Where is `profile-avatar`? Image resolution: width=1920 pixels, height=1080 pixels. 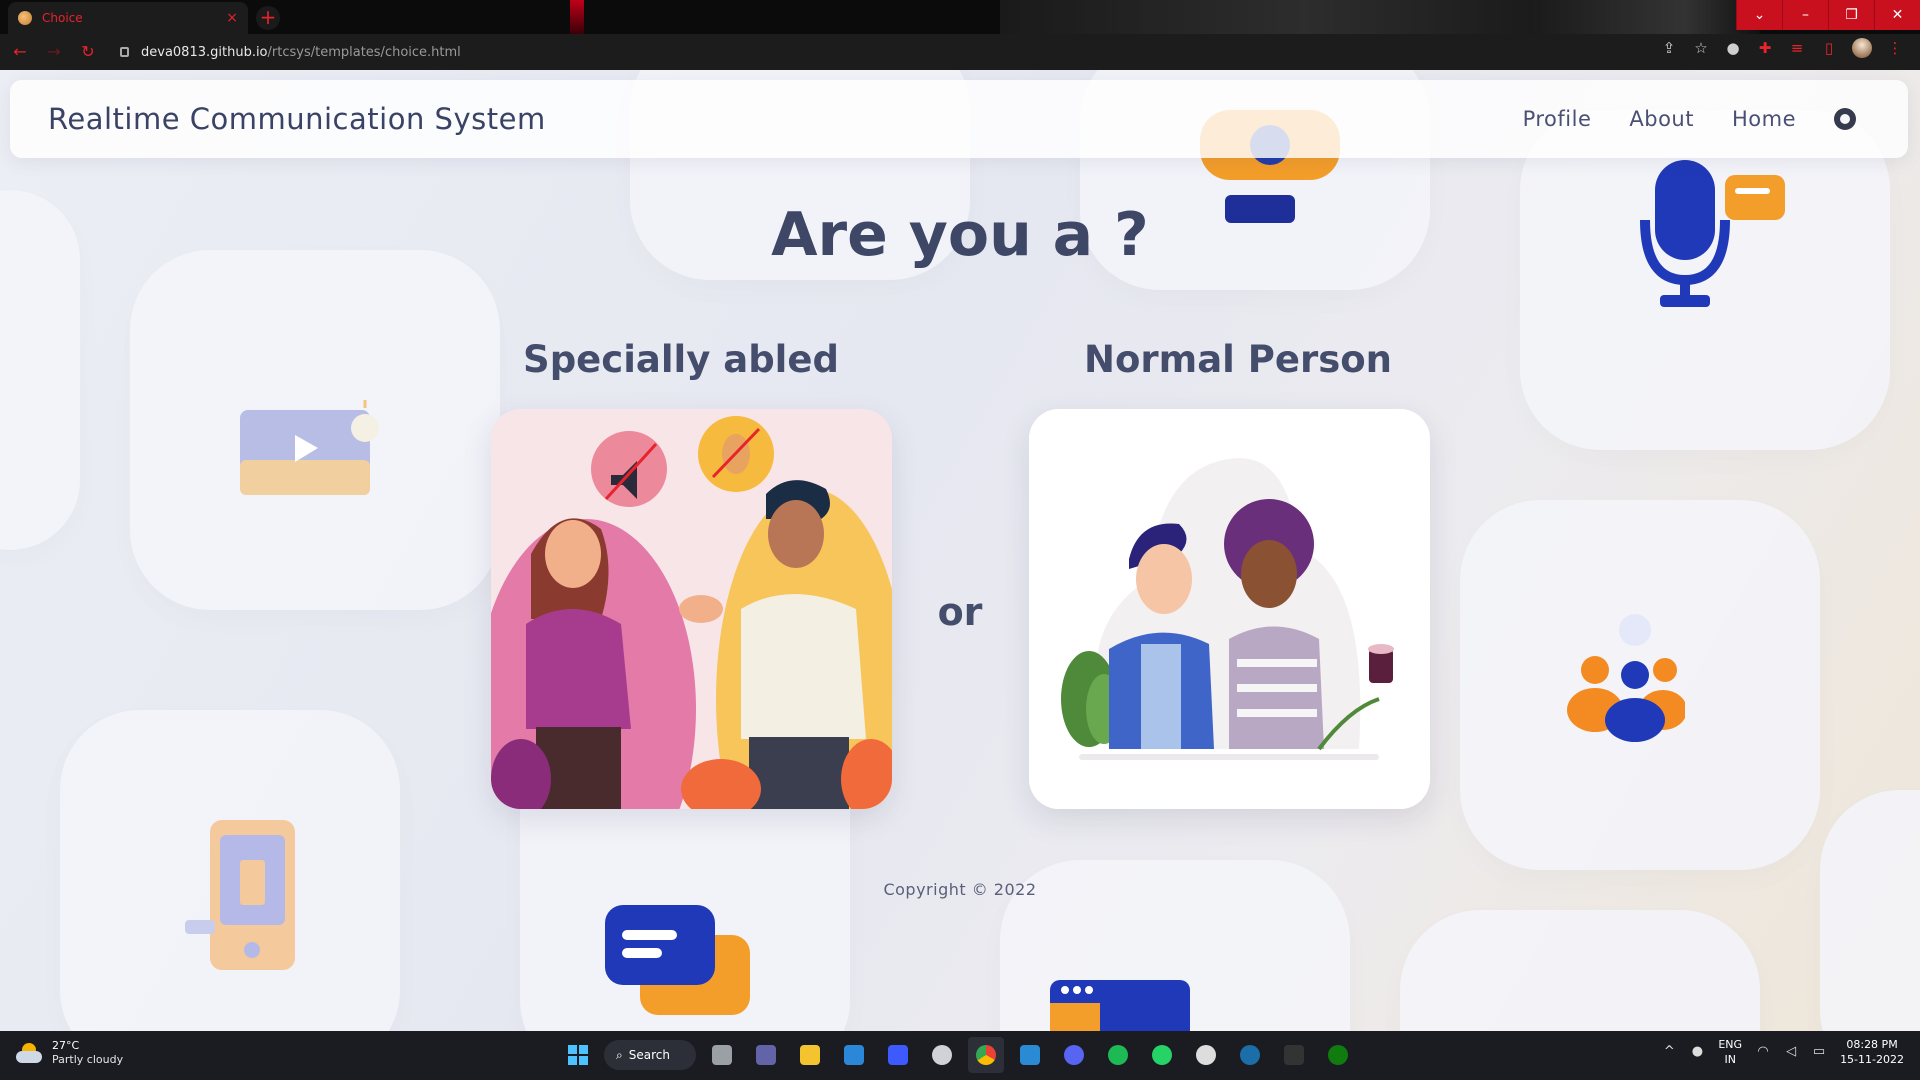 profile-avatar is located at coordinates (1862, 48).